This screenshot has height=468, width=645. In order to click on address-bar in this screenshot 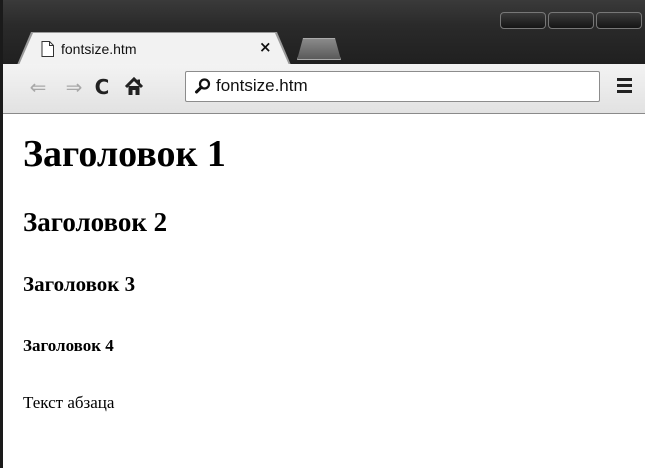, I will do `click(392, 86)`.